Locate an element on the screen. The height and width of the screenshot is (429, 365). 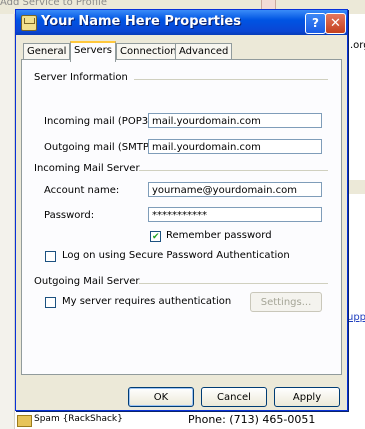
tab-advanced: Advanced is located at coordinates (204, 51).